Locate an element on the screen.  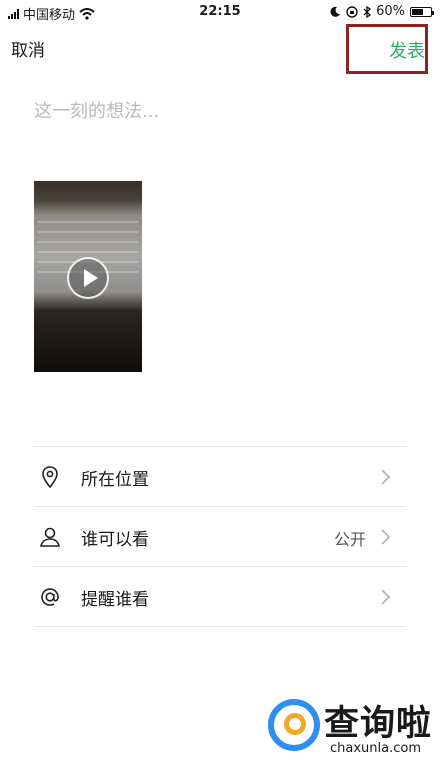
location-pin-icon is located at coordinates (50, 477).